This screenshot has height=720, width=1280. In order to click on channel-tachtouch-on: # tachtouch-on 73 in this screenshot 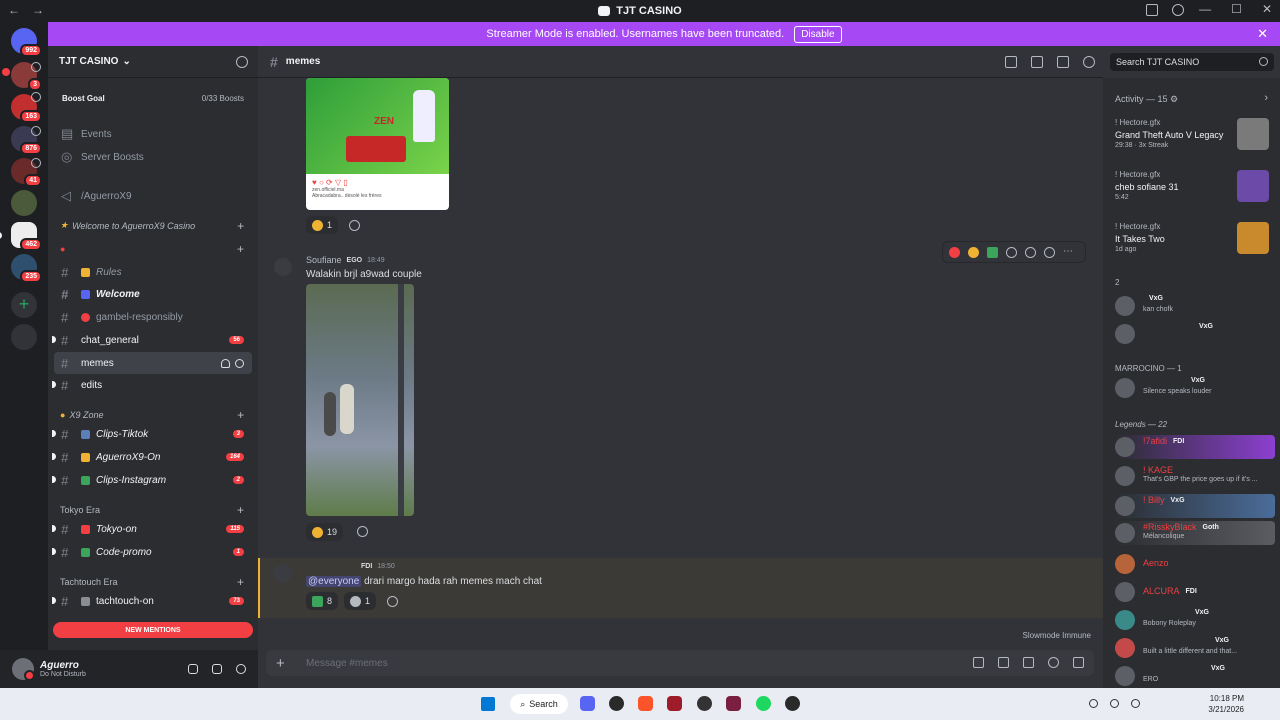, I will do `click(152, 601)`.